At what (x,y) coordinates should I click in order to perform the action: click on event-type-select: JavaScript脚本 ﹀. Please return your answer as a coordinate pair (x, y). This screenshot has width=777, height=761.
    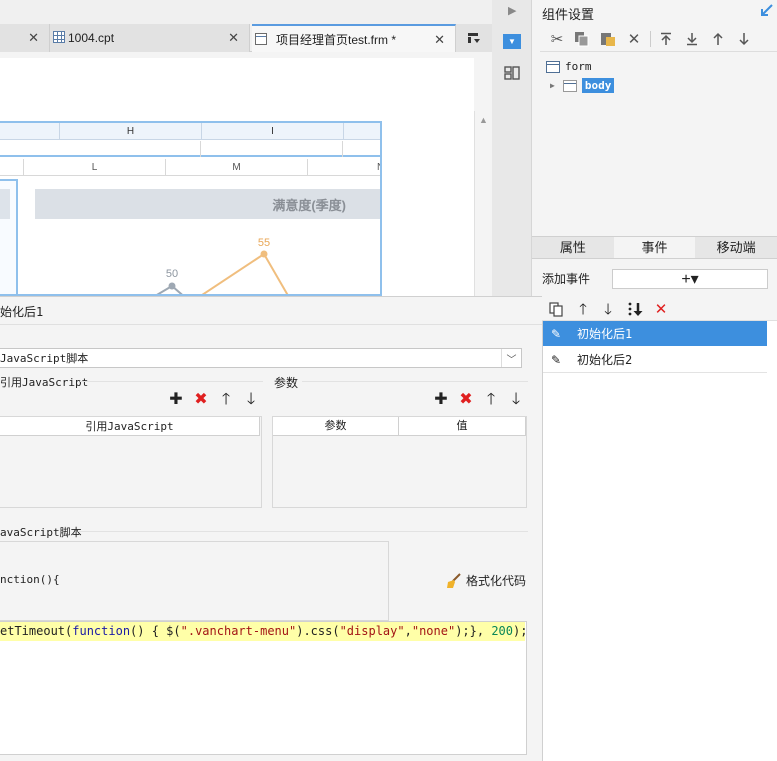
    Looking at the image, I should click on (261, 358).